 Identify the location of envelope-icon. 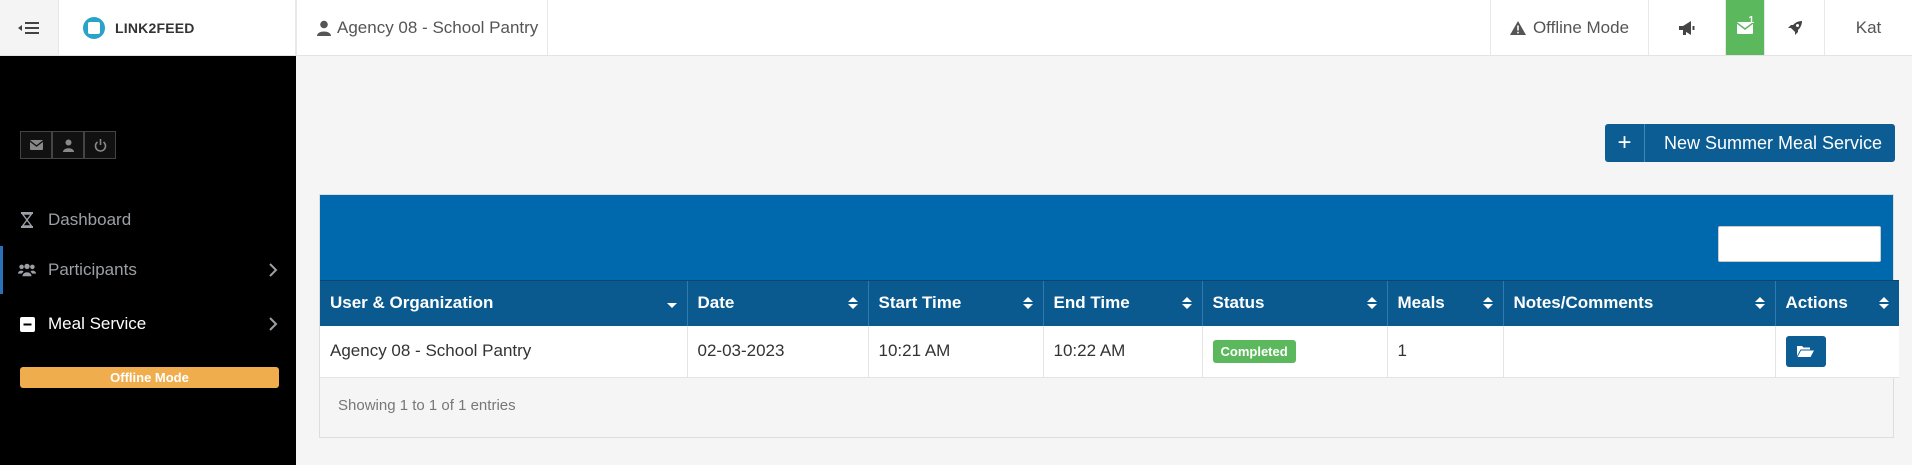
(36, 145).